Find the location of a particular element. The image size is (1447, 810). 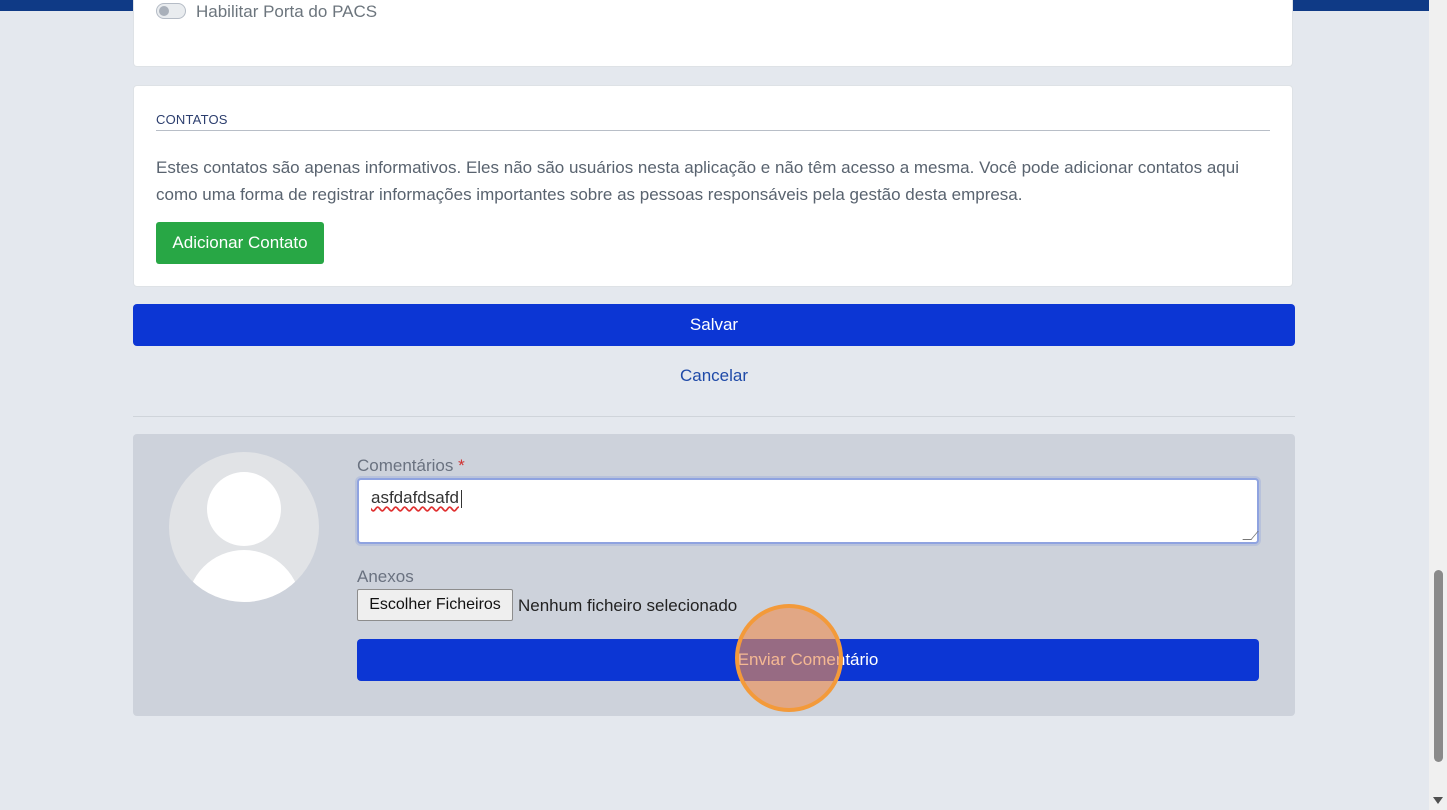

required-mark: * is located at coordinates (461, 465).